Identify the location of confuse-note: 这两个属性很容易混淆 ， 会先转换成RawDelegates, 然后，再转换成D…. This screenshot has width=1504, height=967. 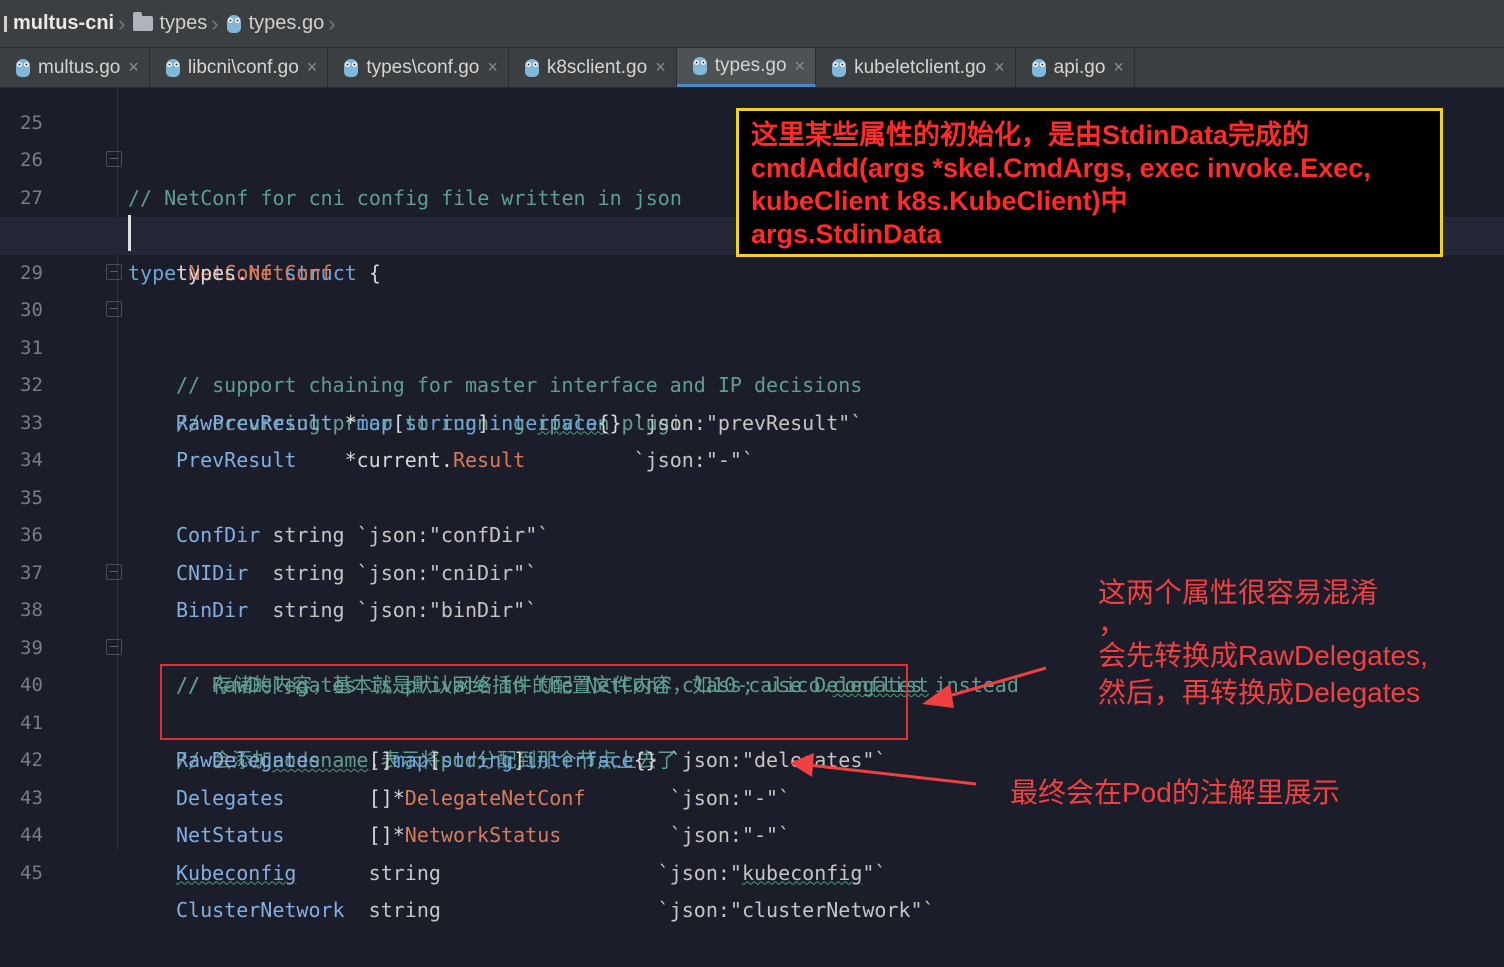
(1263, 642).